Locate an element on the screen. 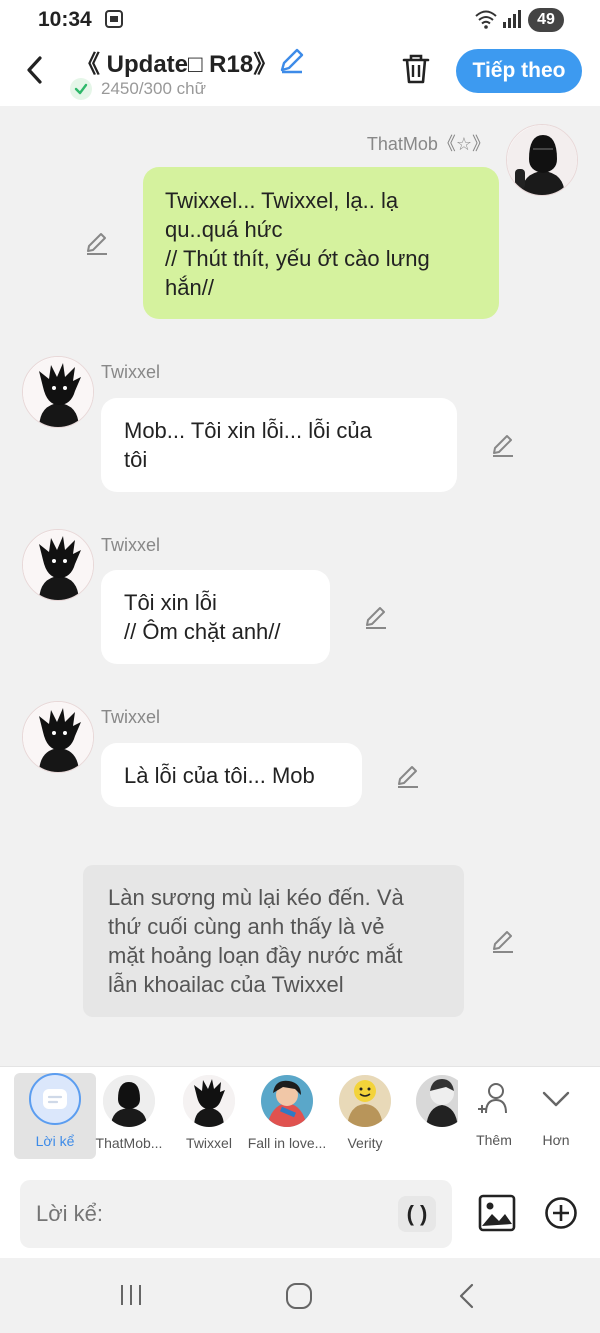 The height and width of the screenshot is (1333, 600). character-label: Verity is located at coordinates (365, 1143).